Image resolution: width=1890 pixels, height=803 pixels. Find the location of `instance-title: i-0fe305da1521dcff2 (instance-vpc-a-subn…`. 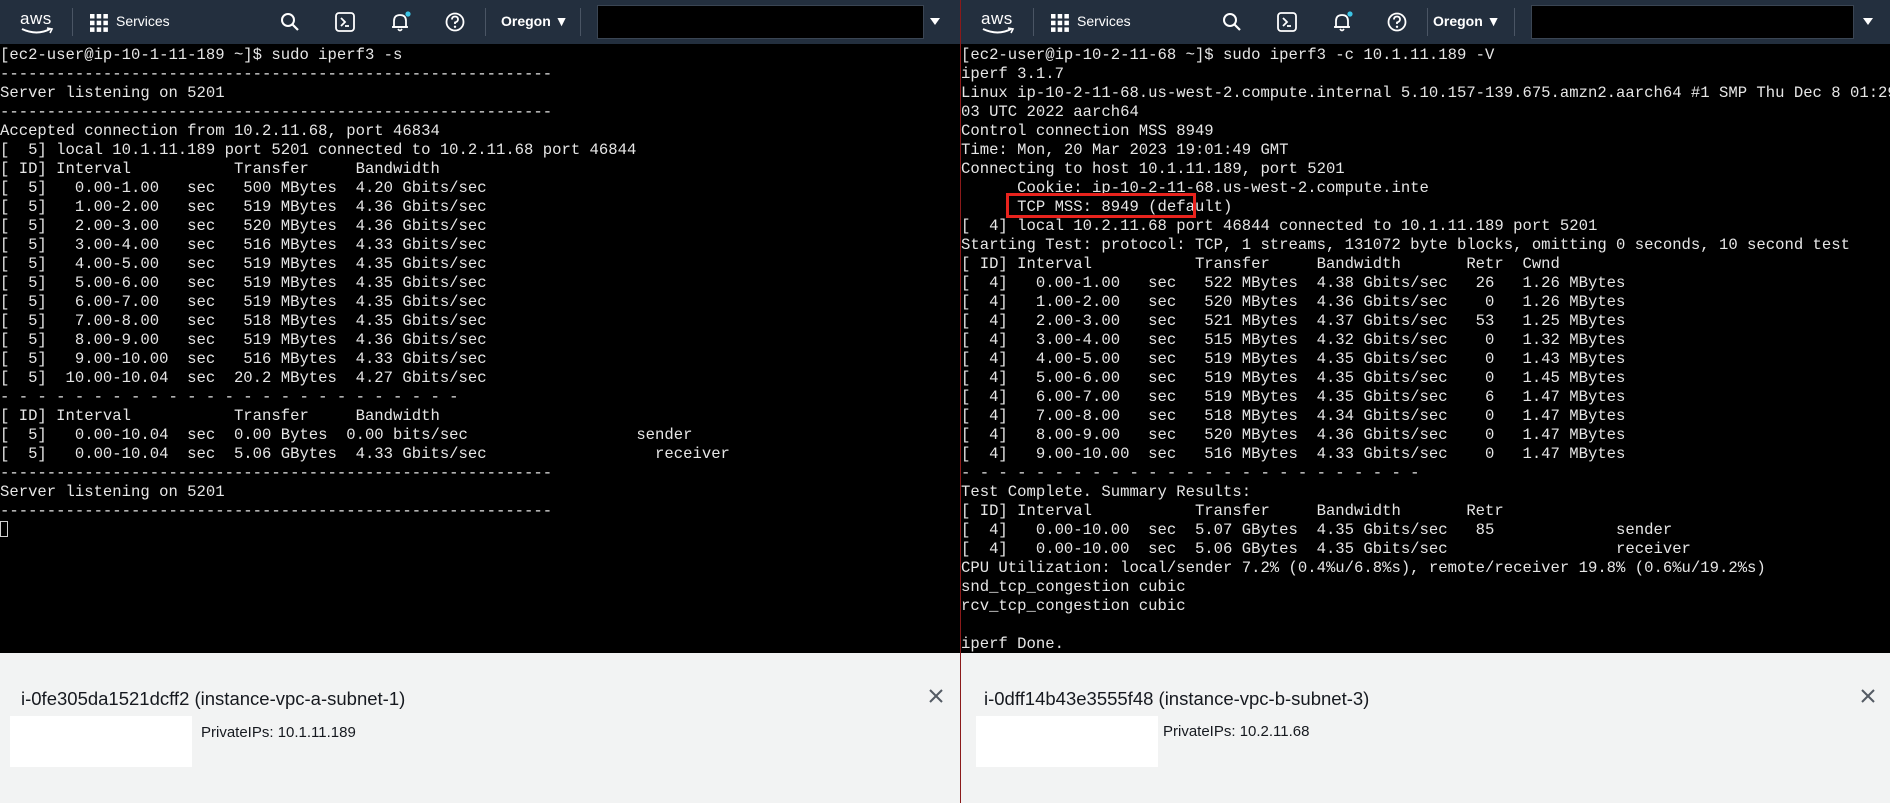

instance-title: i-0fe305da1521dcff2 (instance-vpc-a-subn… is located at coordinates (213, 698).